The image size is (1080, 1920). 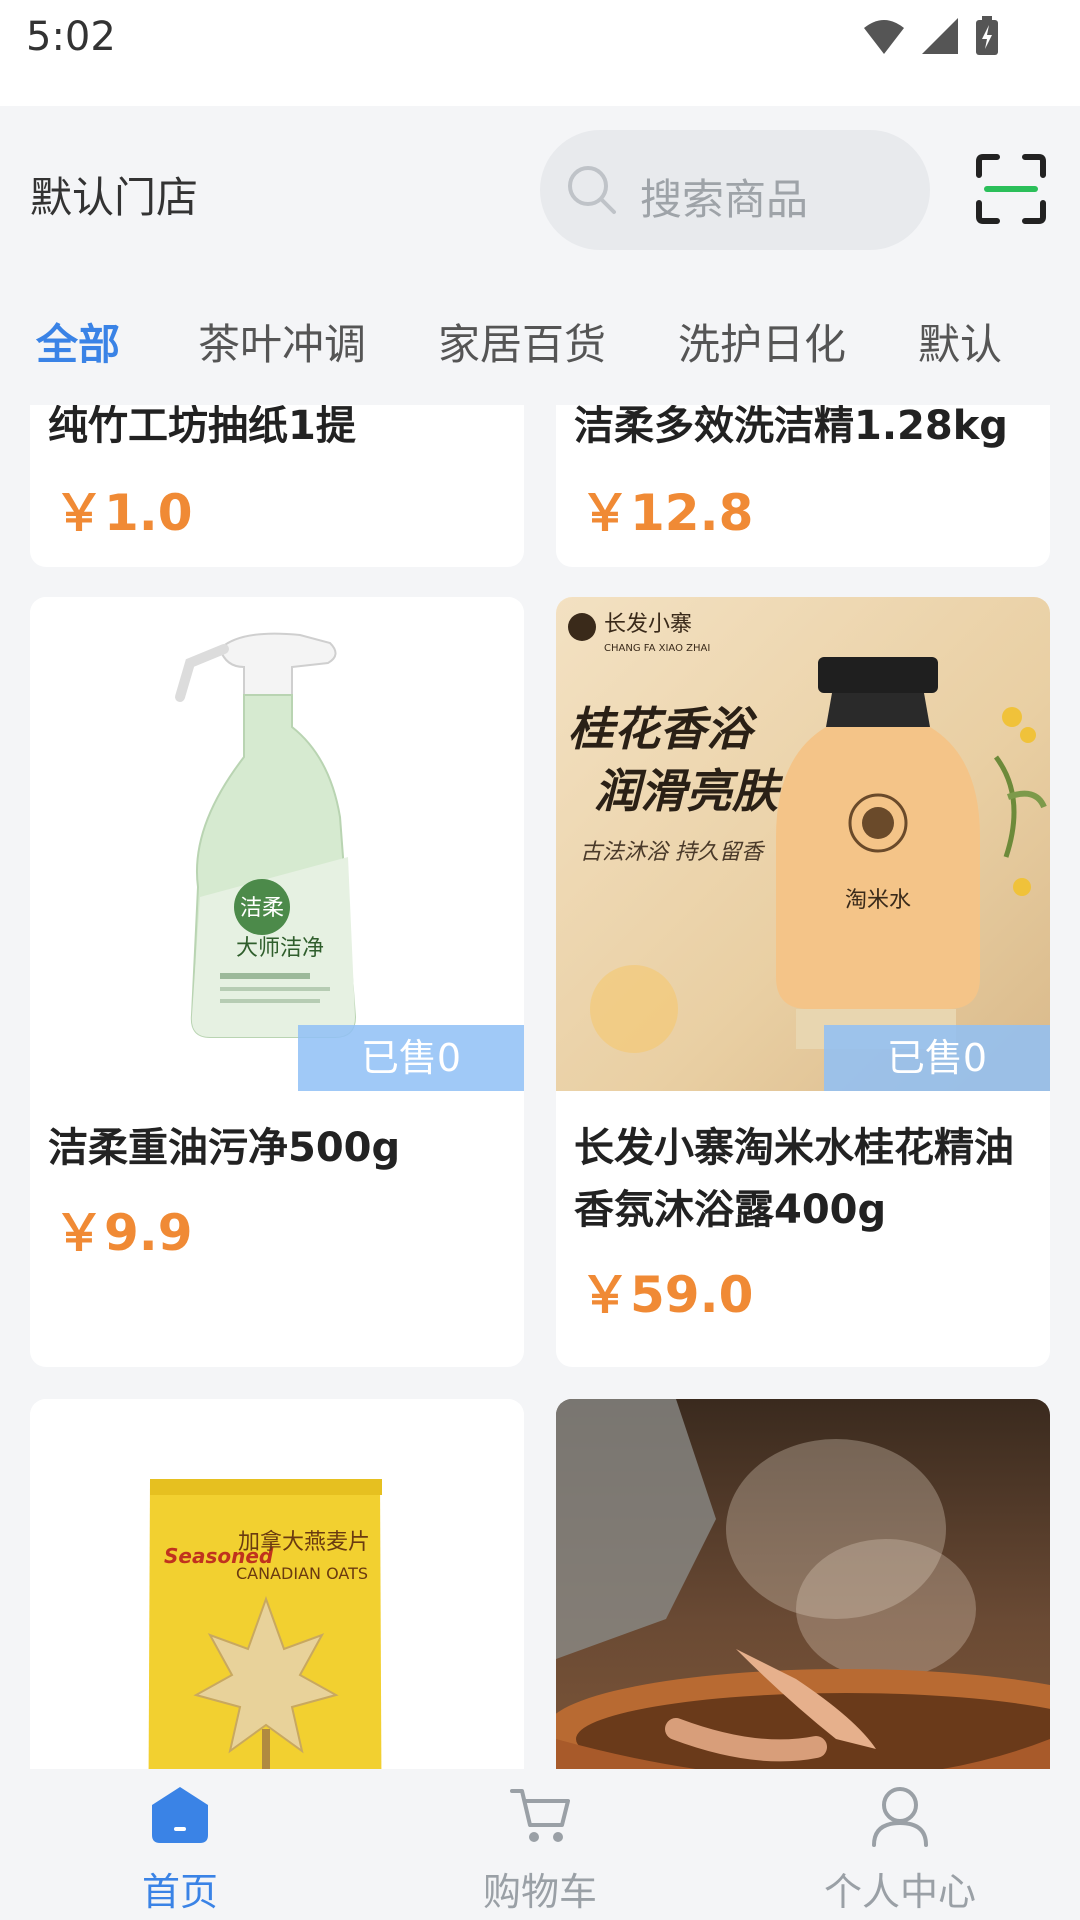 What do you see at coordinates (224, 1148) in the screenshot?
I see `product-name: 洁柔重油污净500g` at bounding box center [224, 1148].